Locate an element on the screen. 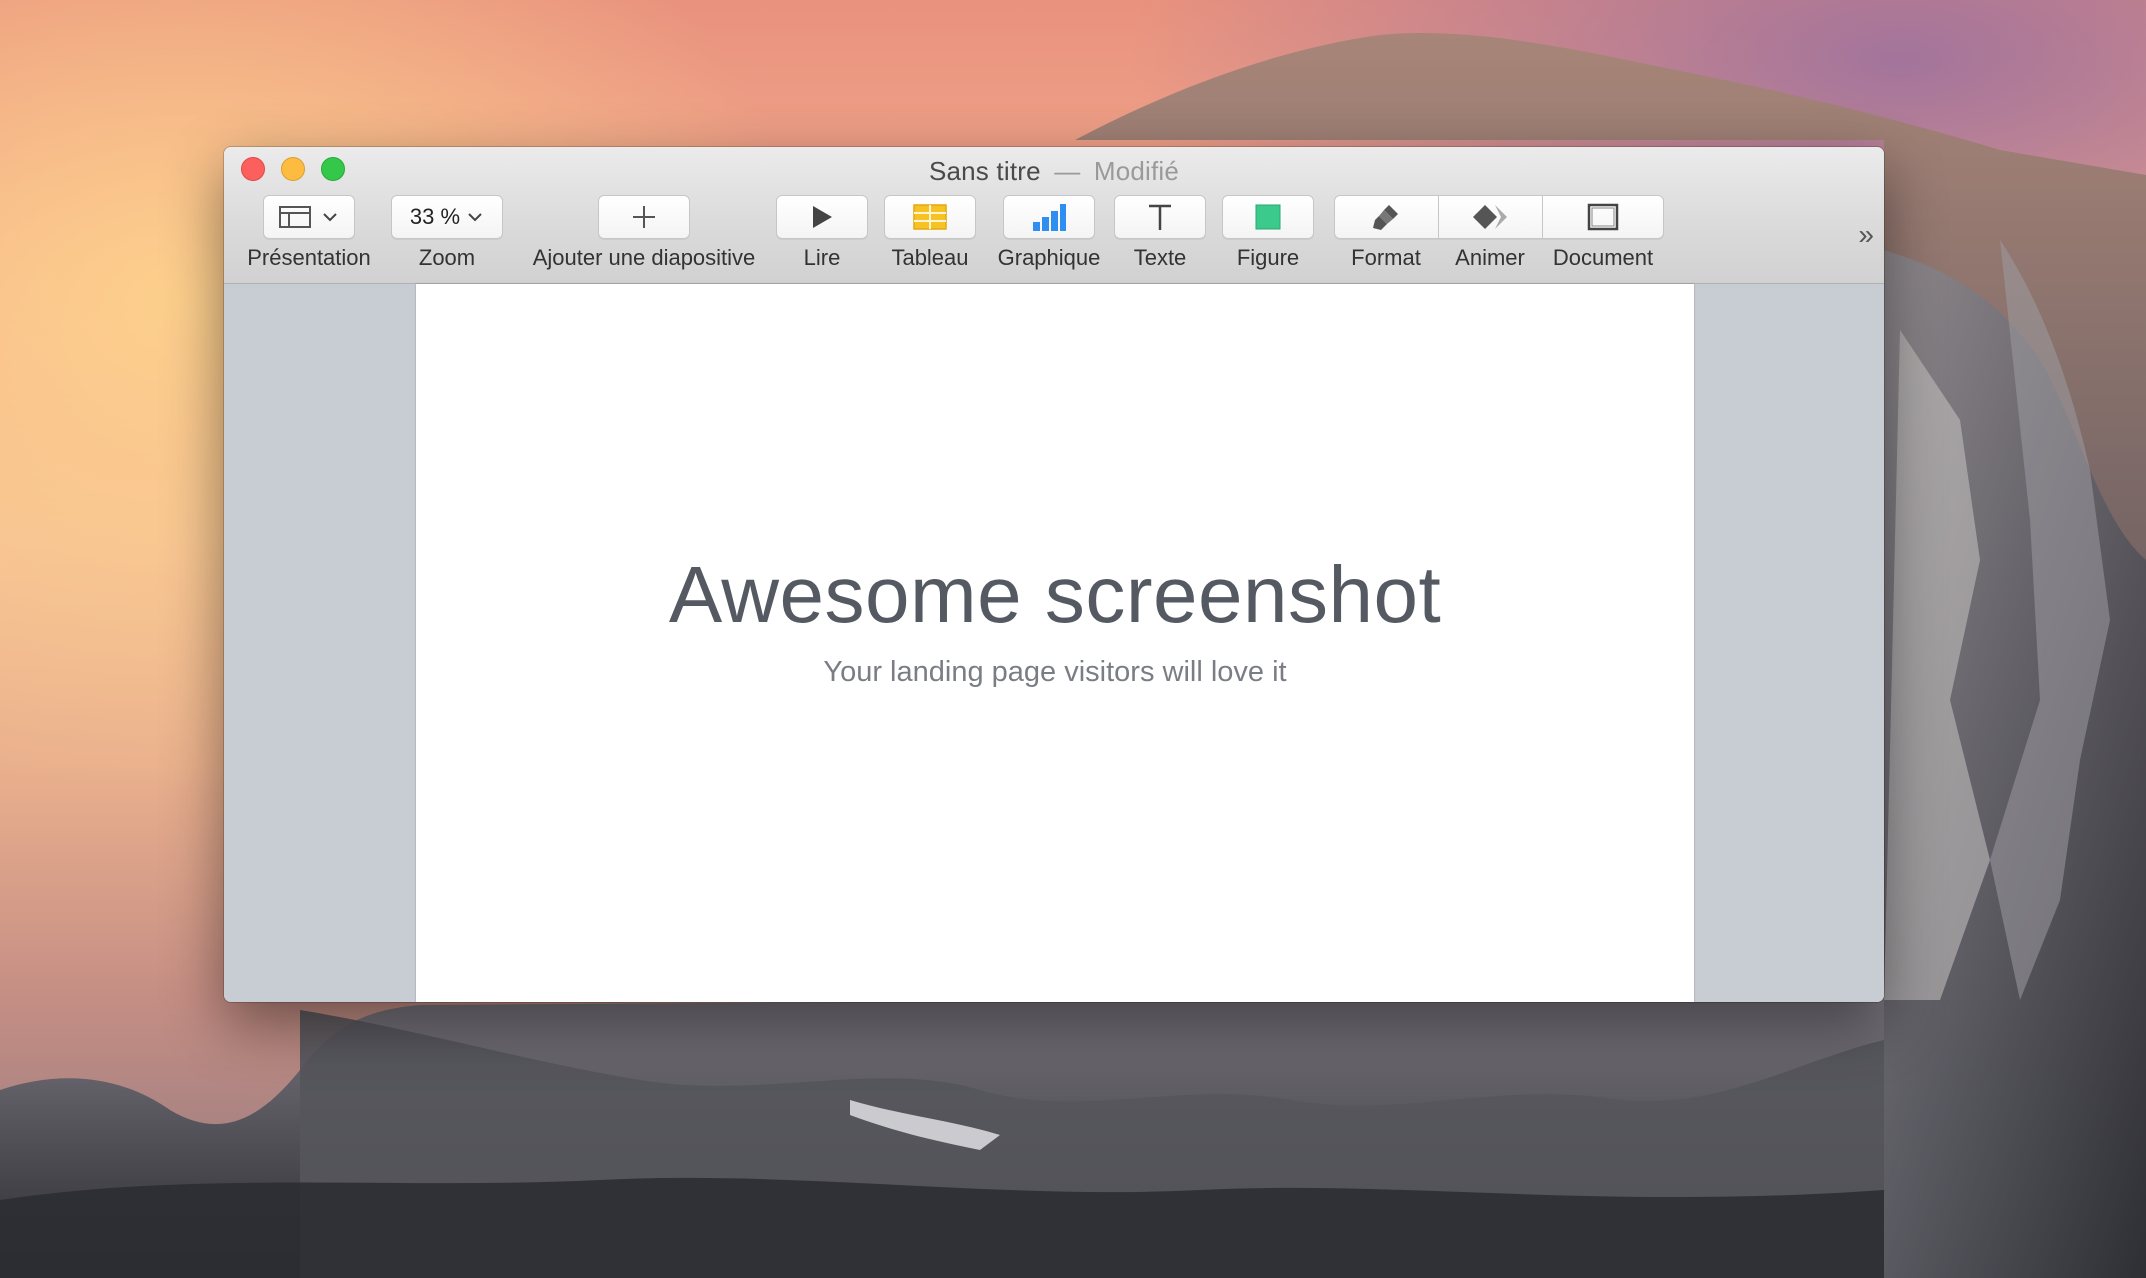 This screenshot has width=2146, height=1278. presentation-button is located at coordinates (309, 217).